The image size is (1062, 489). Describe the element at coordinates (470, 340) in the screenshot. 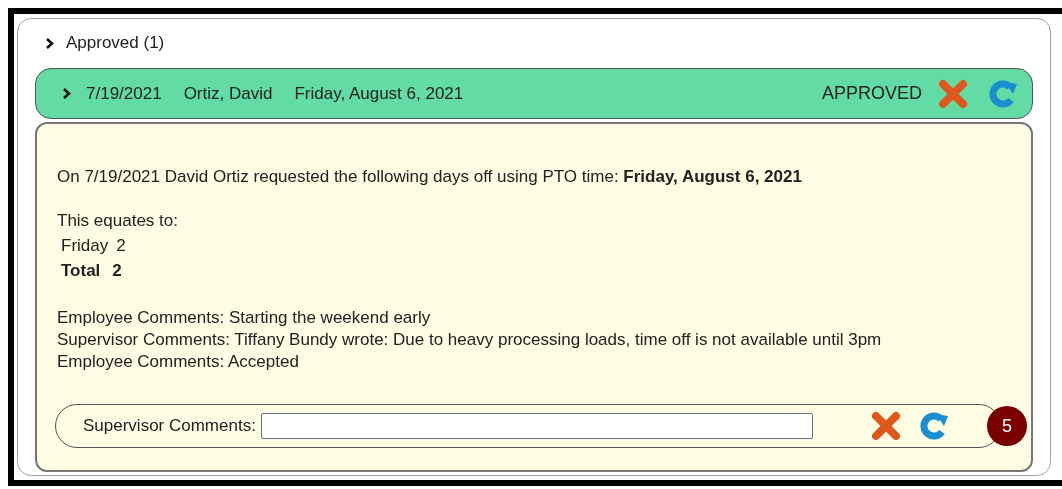

I see `comment-line: Supervisor Comments: Tiffany Bundy wrote: Due to heavy processing loads, time off is not available until 3pm` at that location.